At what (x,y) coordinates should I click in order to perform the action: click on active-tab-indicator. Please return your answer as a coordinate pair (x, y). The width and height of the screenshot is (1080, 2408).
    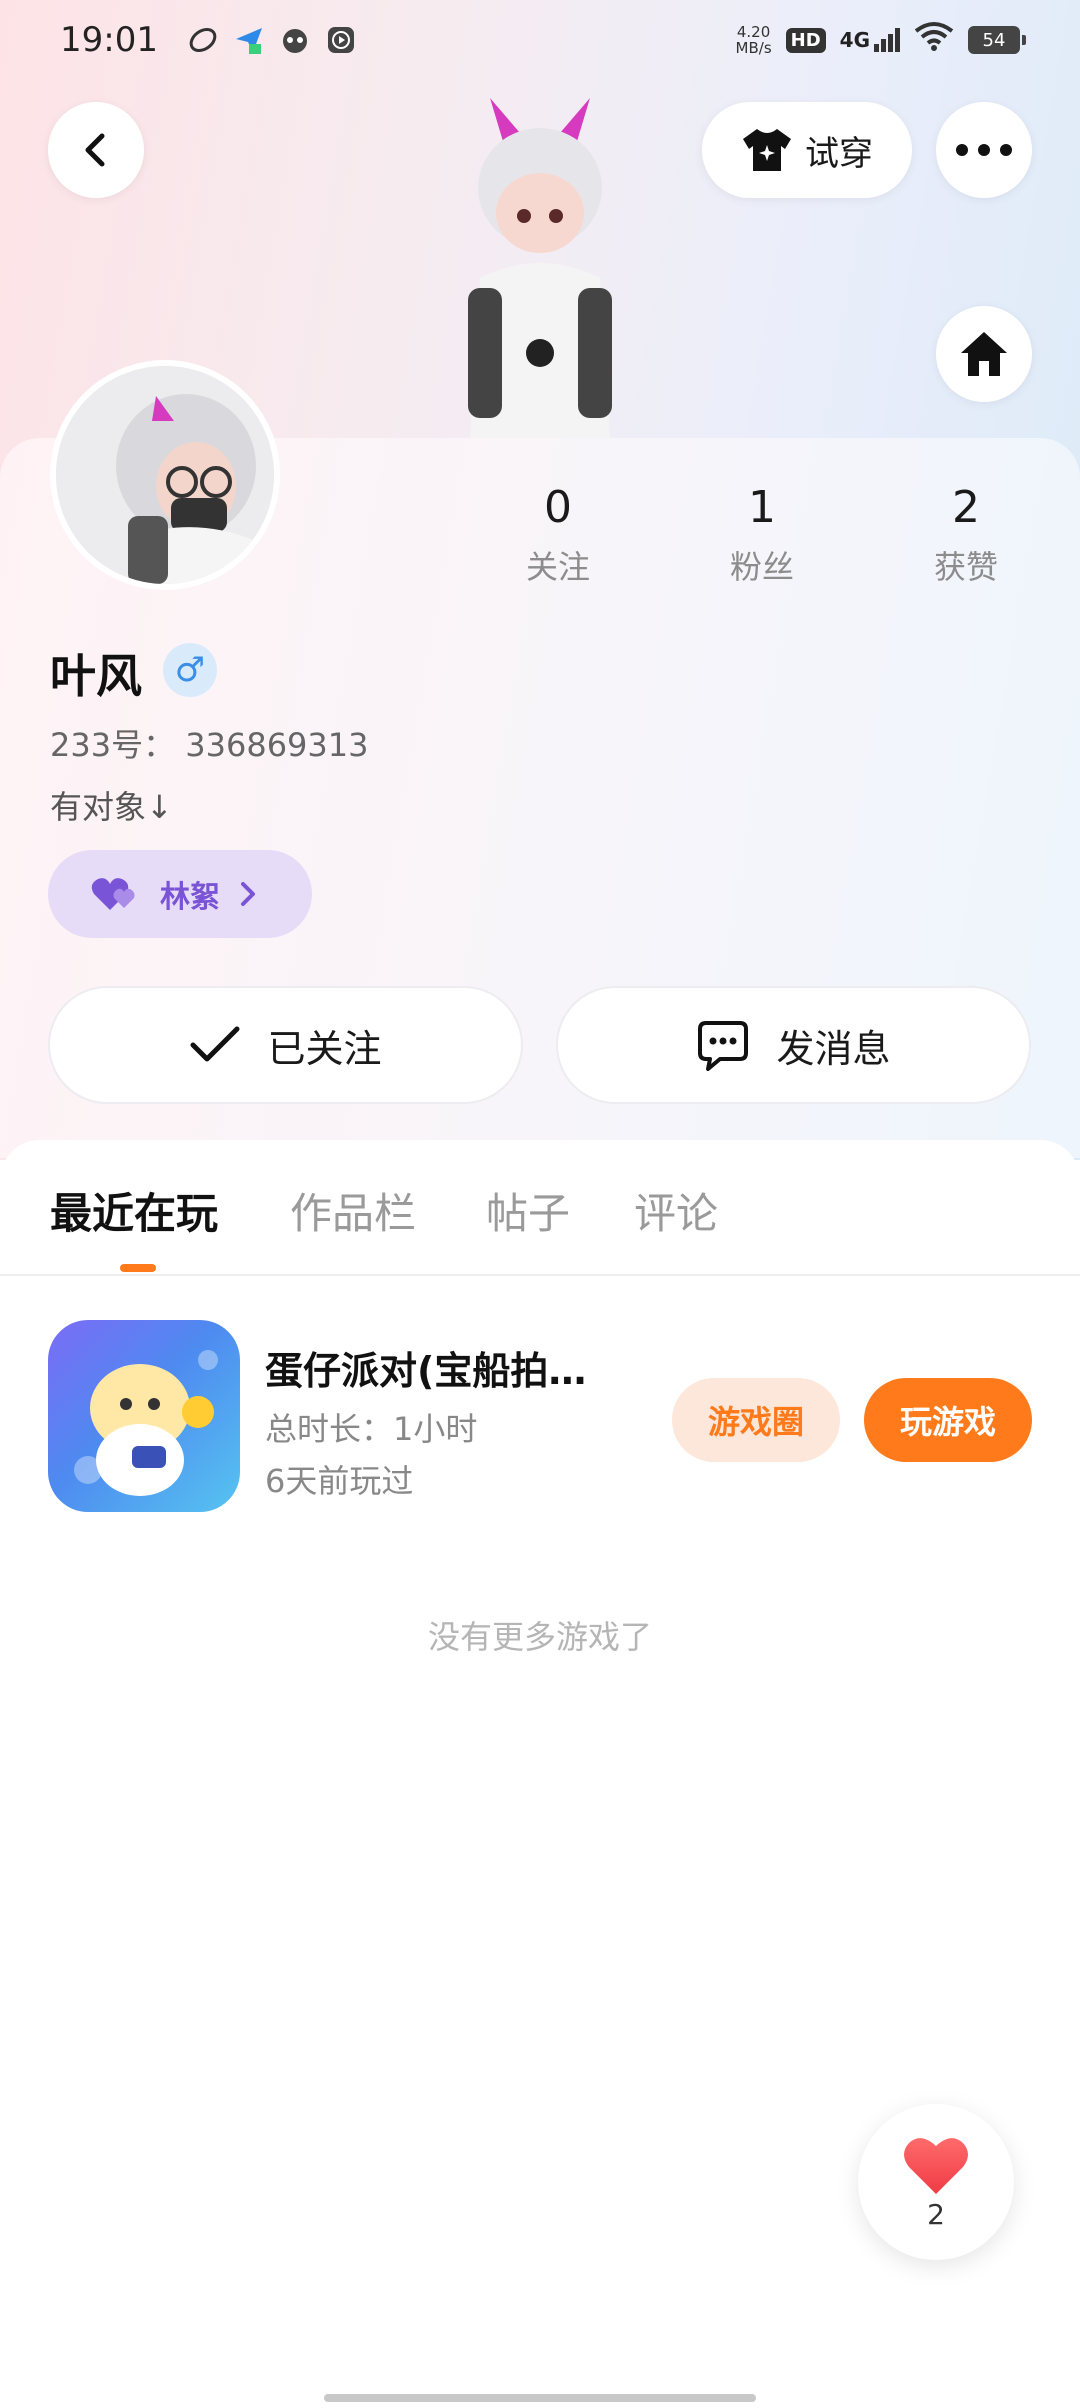
    Looking at the image, I should click on (138, 1268).